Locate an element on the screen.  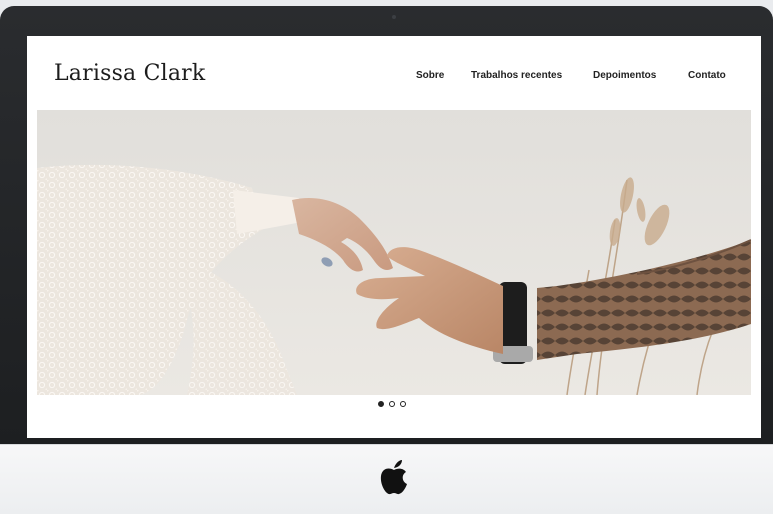
camera-icon is located at coordinates (394, 17).